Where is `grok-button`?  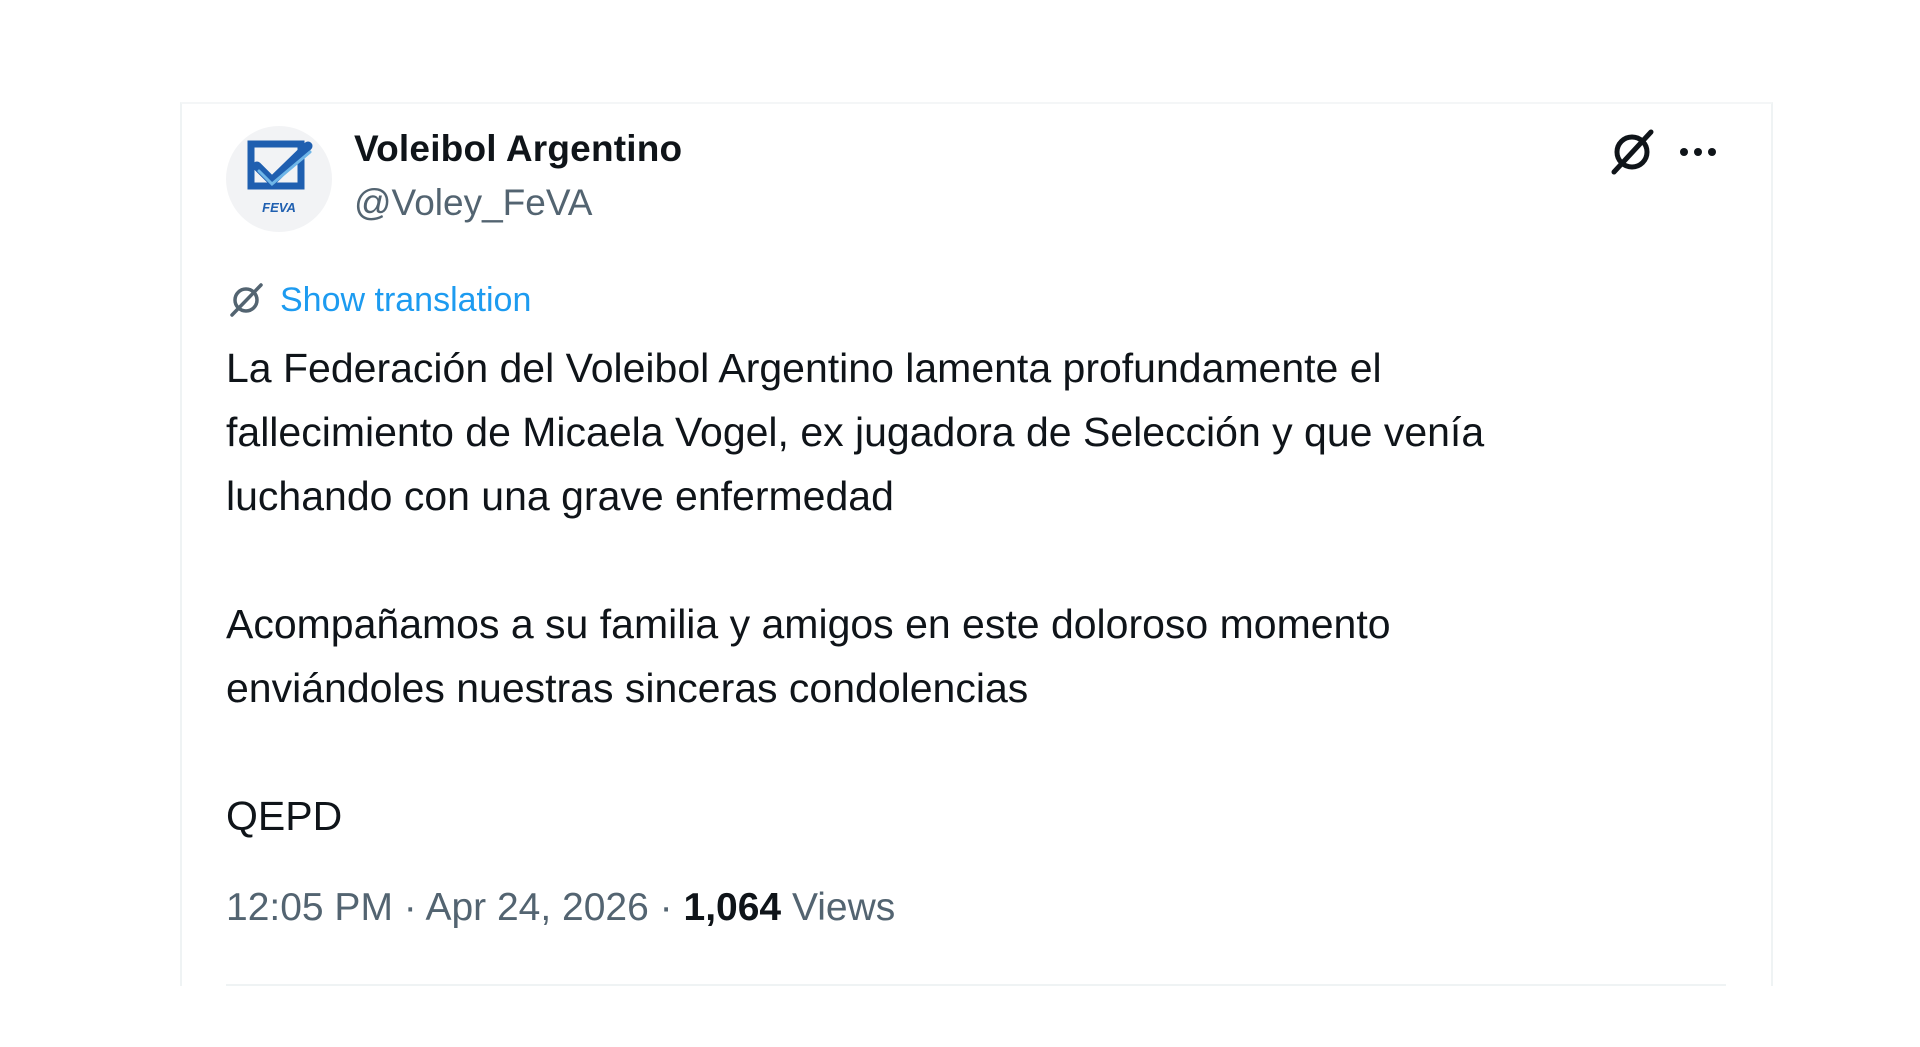 grok-button is located at coordinates (1632, 152).